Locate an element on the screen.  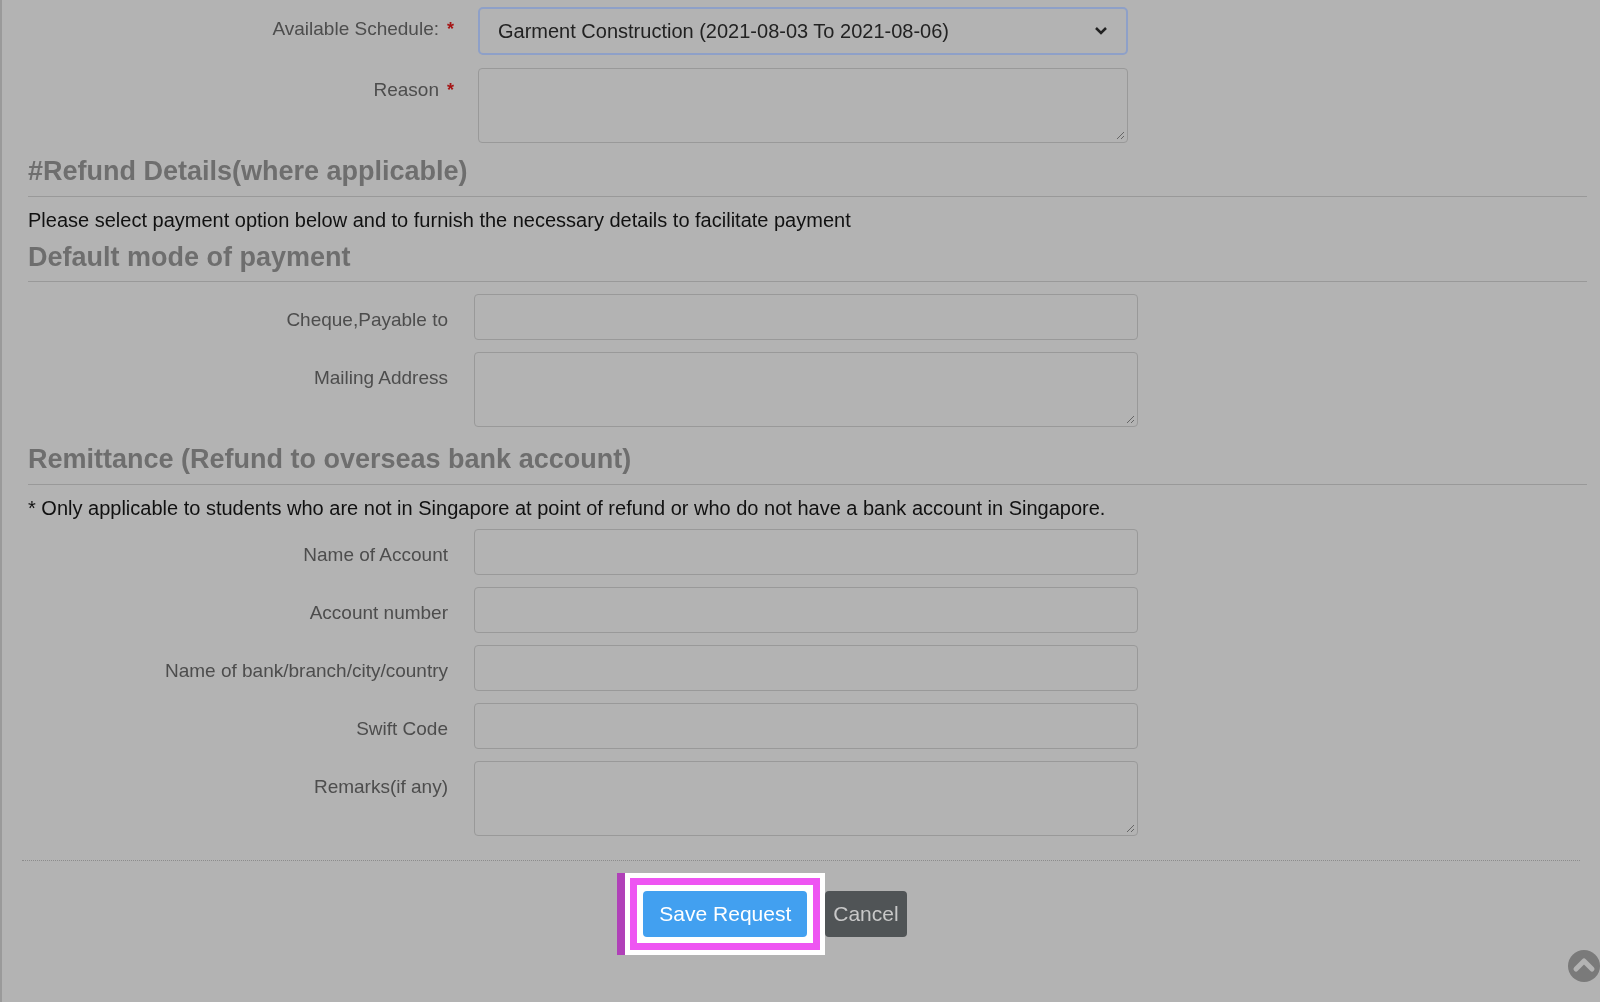
save-request-button: Save Request is located at coordinates (725, 913).